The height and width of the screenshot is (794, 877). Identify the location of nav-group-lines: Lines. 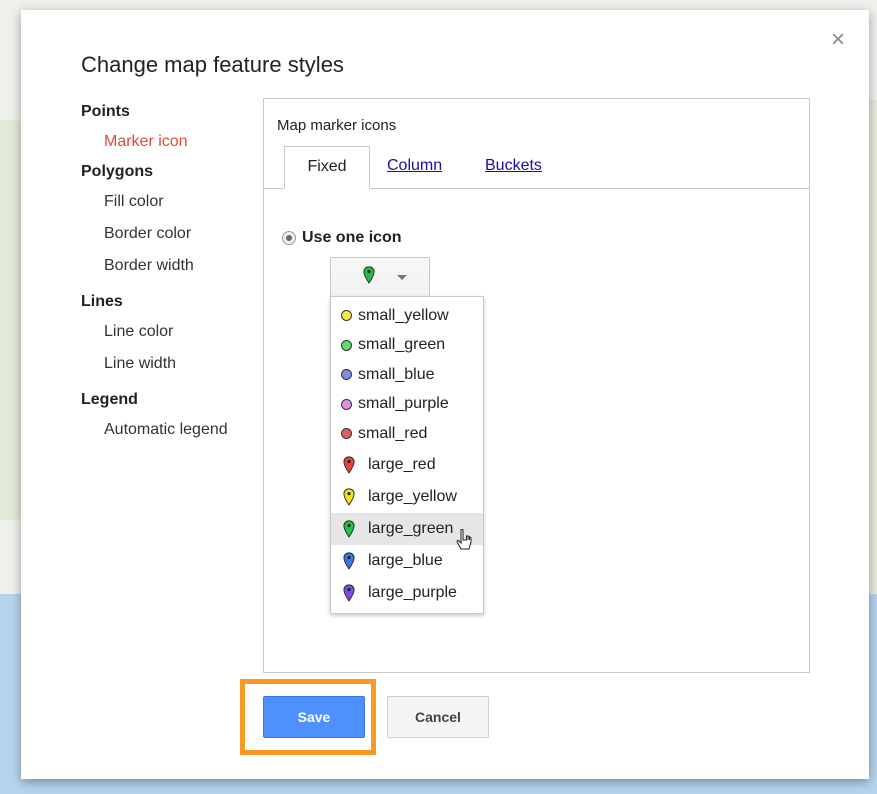
(102, 301).